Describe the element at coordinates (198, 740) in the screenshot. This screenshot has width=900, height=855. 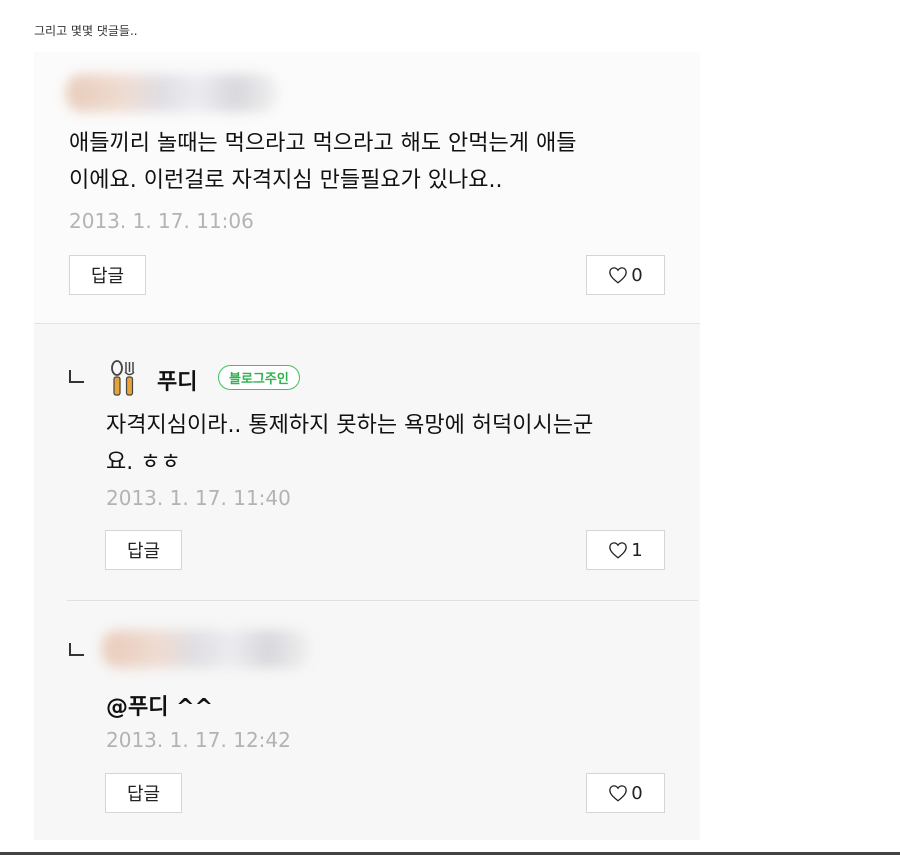
I see `comment-timestamp: 2013. 1. 17. 12:42` at that location.